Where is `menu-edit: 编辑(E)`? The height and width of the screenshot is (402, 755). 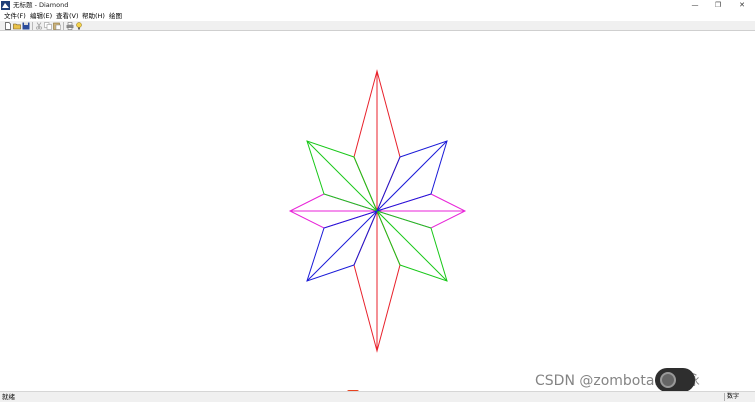
menu-edit: 编辑(E) is located at coordinates (41, 16).